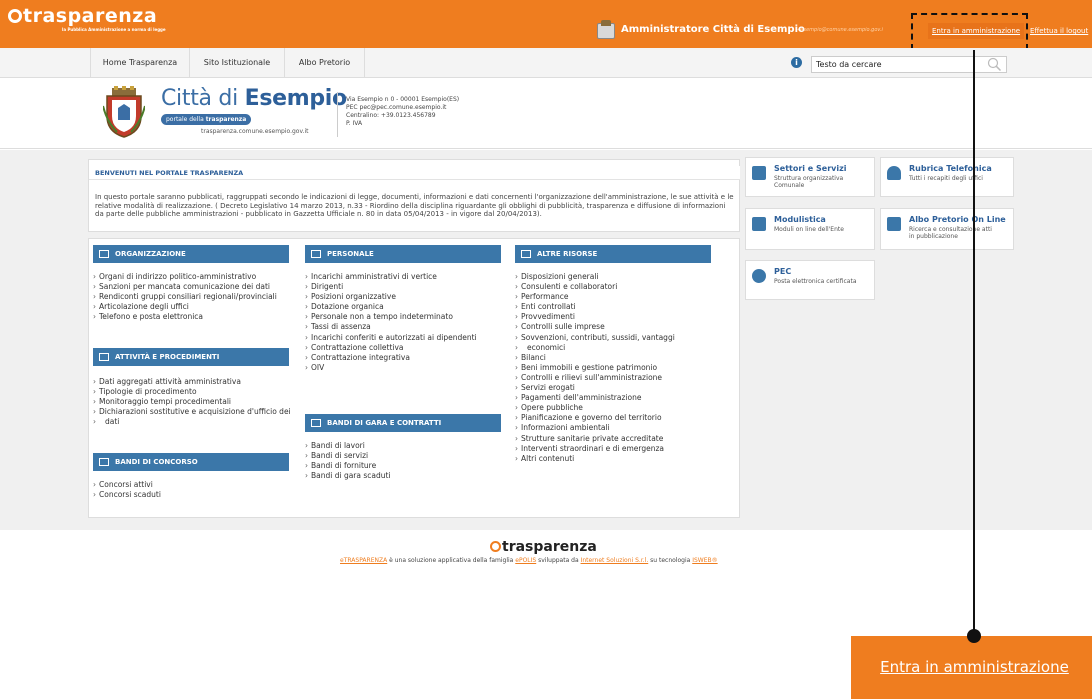  I want to click on list-item: Strutture sanitarie private accreditate, so click(615, 439).